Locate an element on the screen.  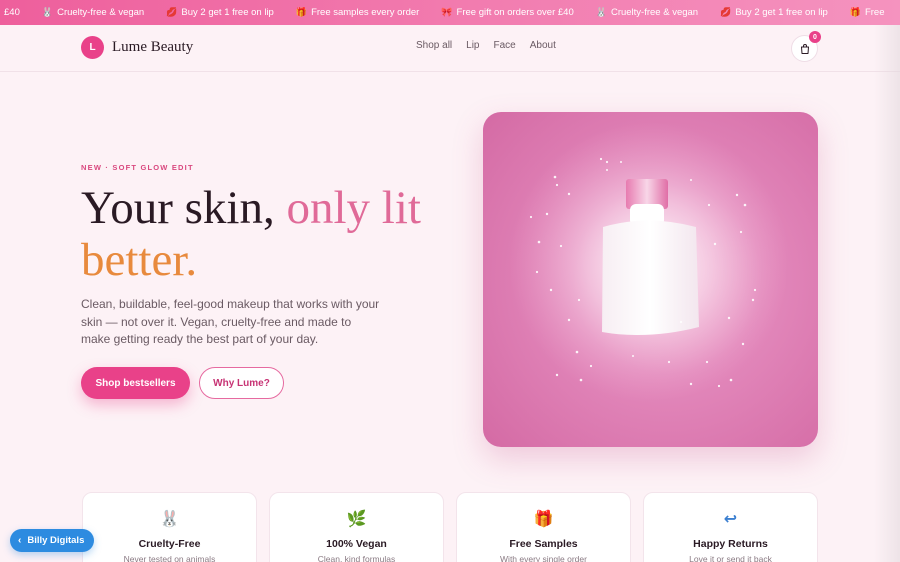
promo-item: £40 is located at coordinates (12, 12).